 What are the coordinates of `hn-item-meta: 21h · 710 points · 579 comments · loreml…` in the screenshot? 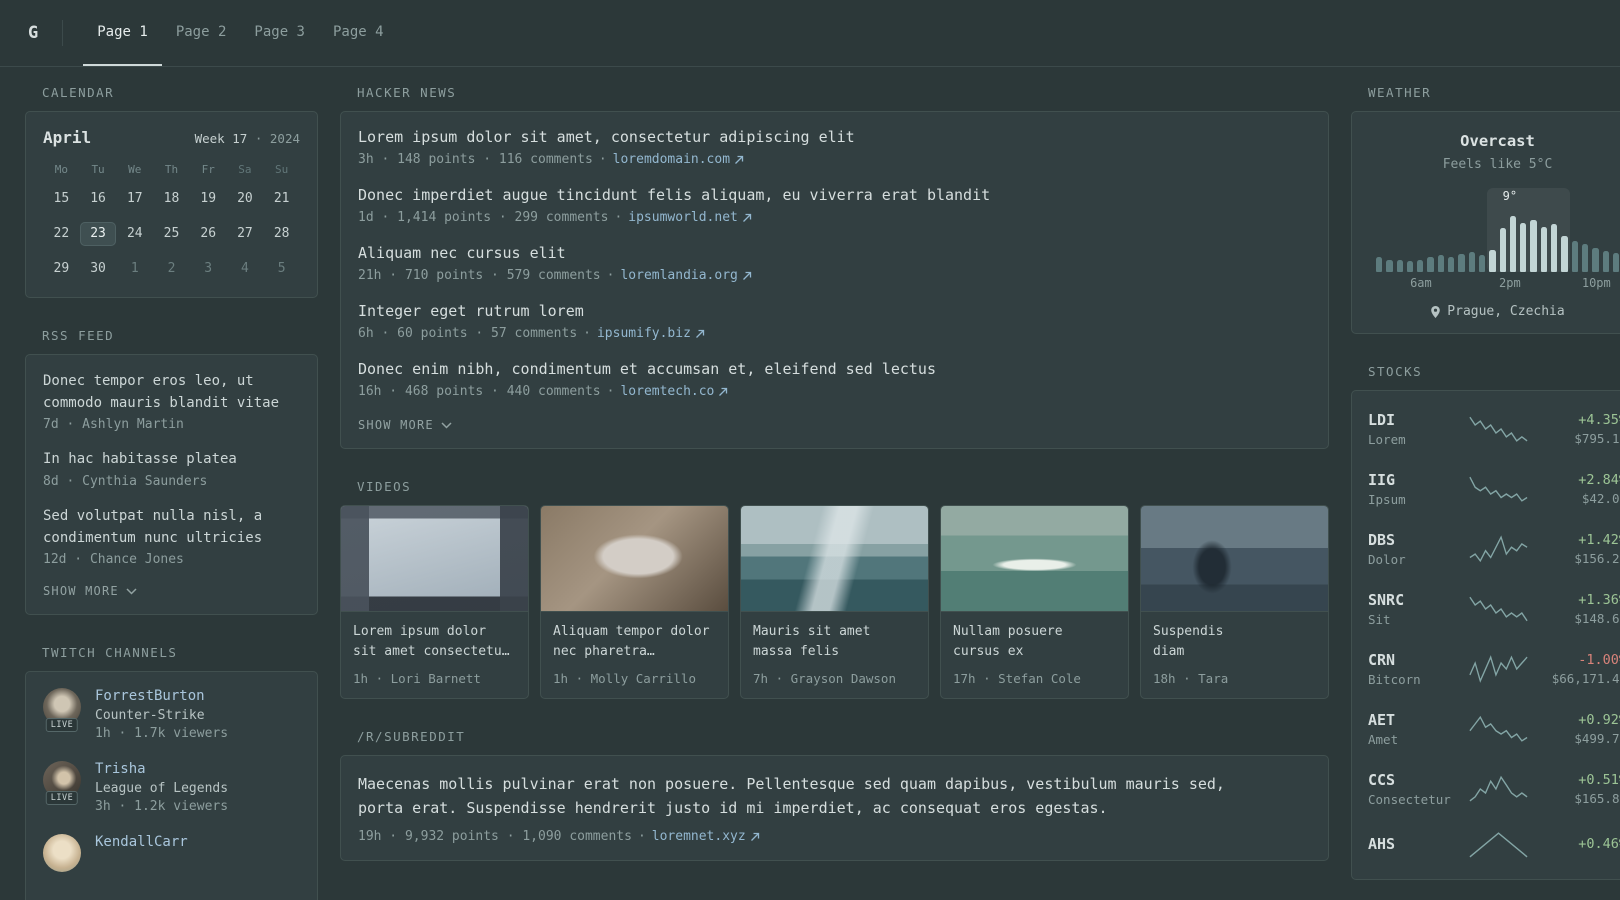 It's located at (834, 275).